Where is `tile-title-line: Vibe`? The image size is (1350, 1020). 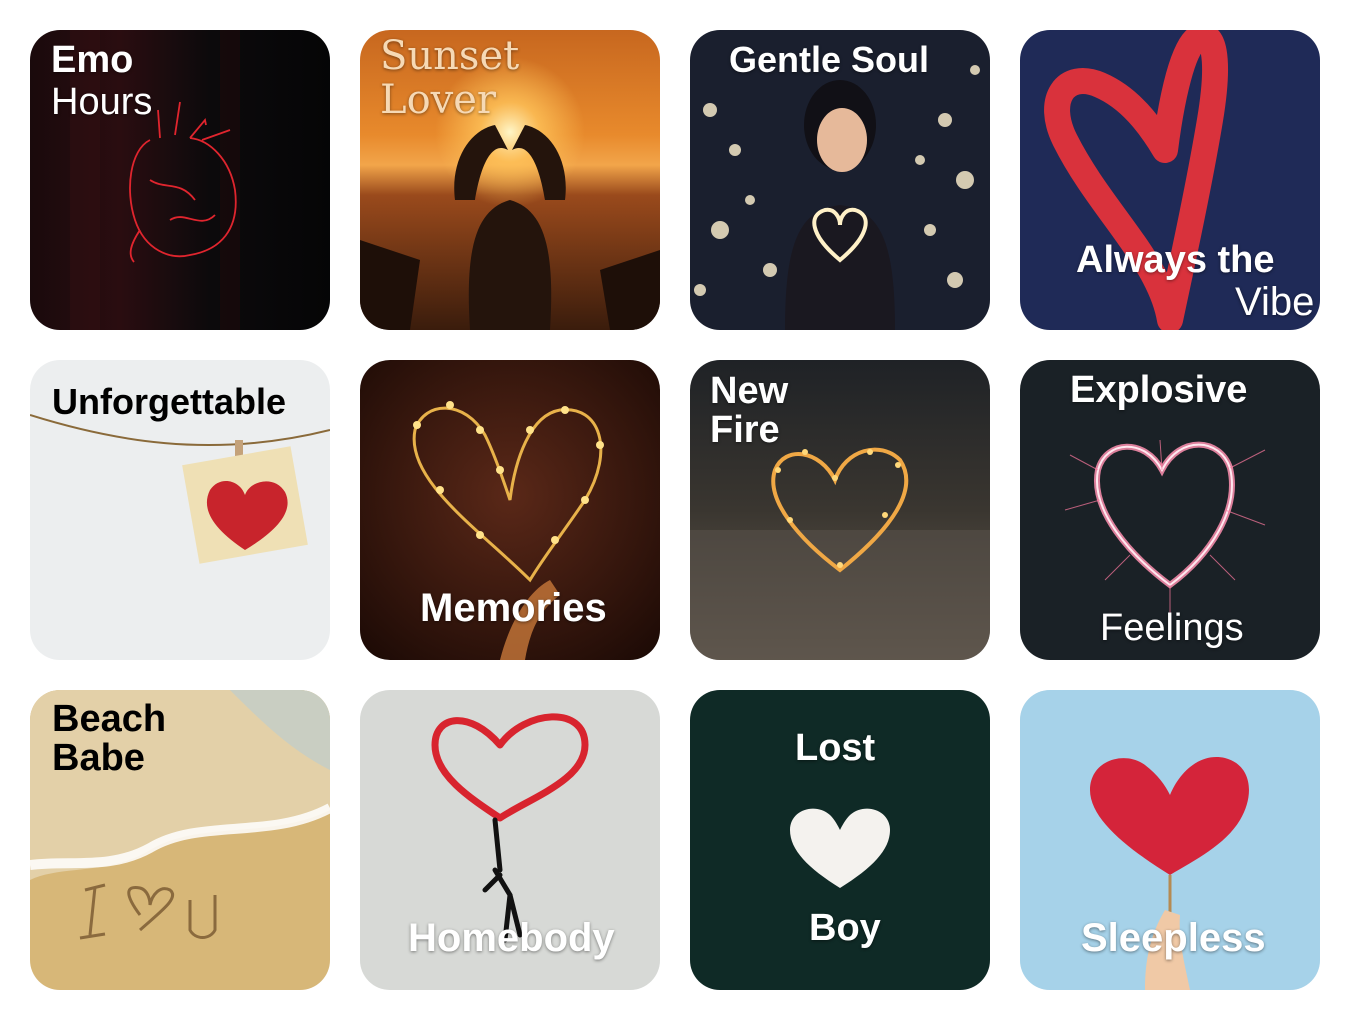 tile-title-line: Vibe is located at coordinates (1275, 302).